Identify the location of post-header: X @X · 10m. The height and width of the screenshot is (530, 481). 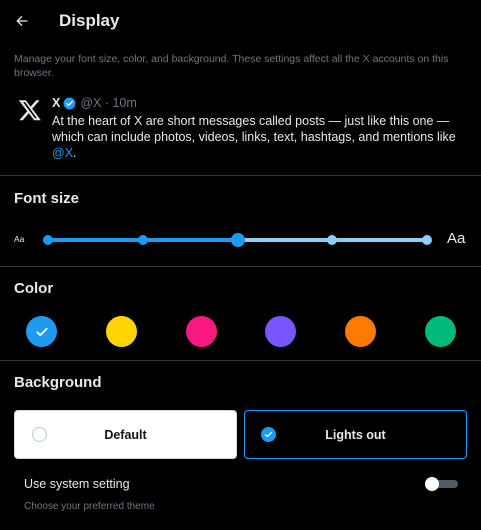
(94, 103).